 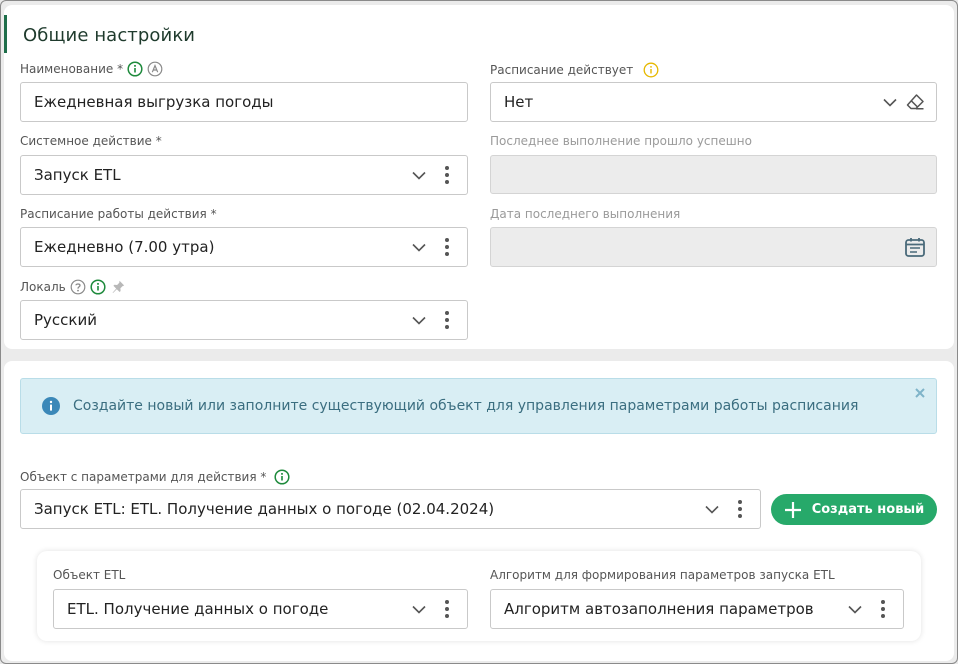 I want to click on name-label-row: Наименование *, so click(x=91, y=69).